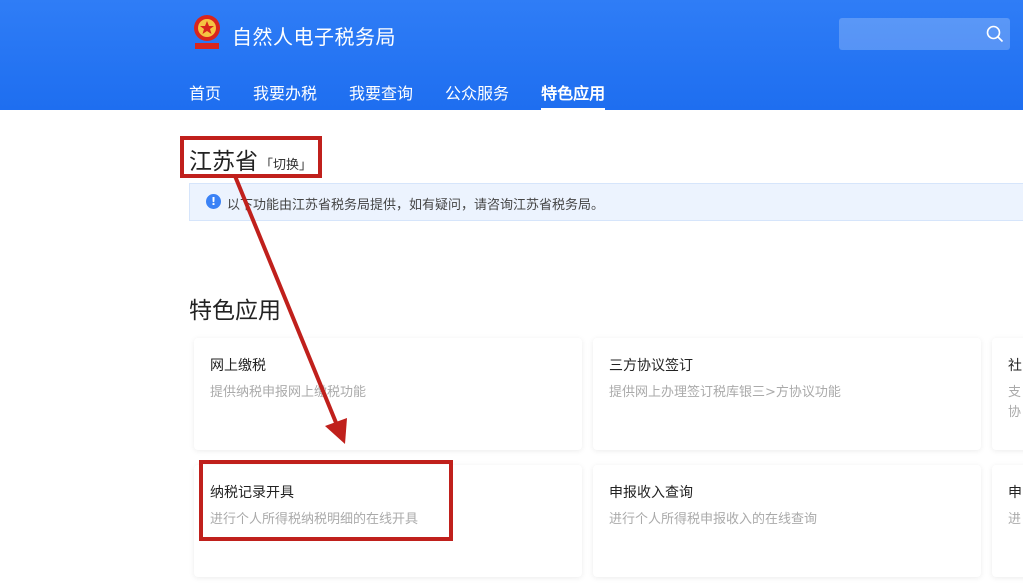 The image size is (1023, 584). Describe the element at coordinates (205, 95) in the screenshot. I see `nav-home: 首页` at that location.